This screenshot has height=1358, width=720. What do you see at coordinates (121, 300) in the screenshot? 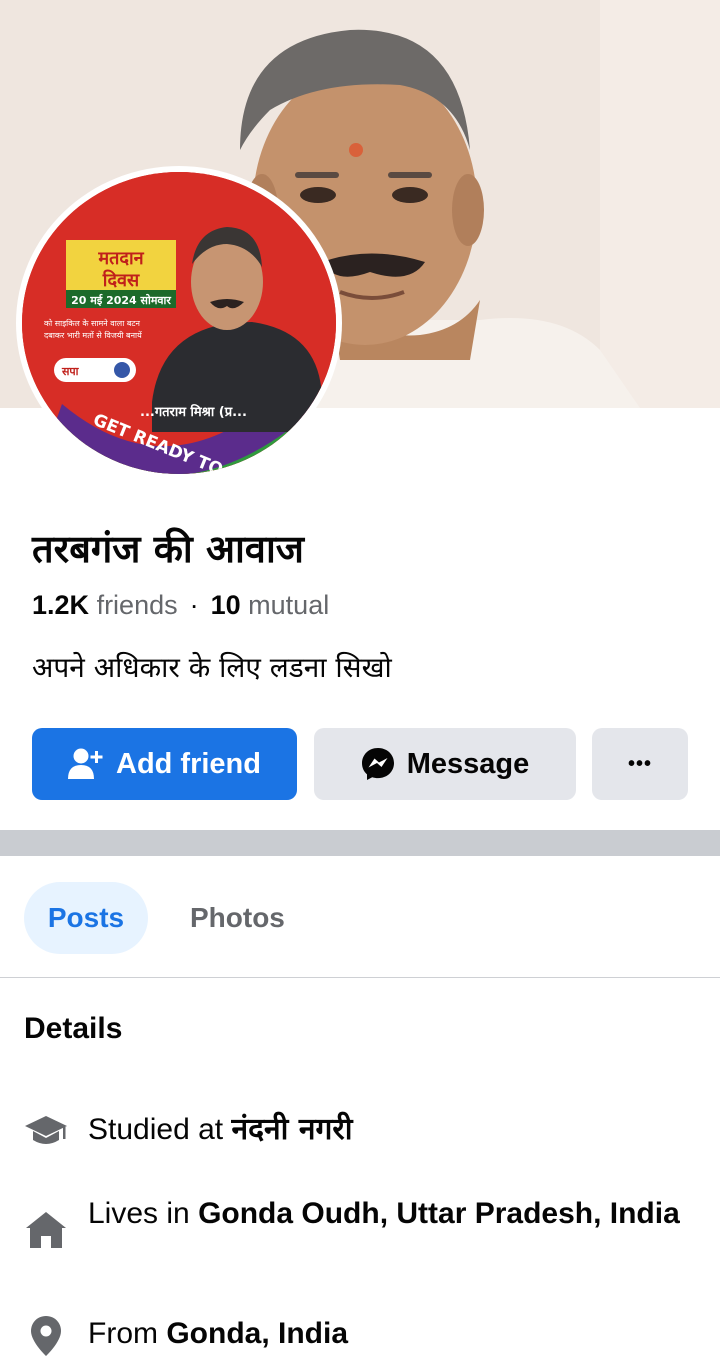
I see `svg-text: 20 मई 2024 सोमवार` at bounding box center [121, 300].